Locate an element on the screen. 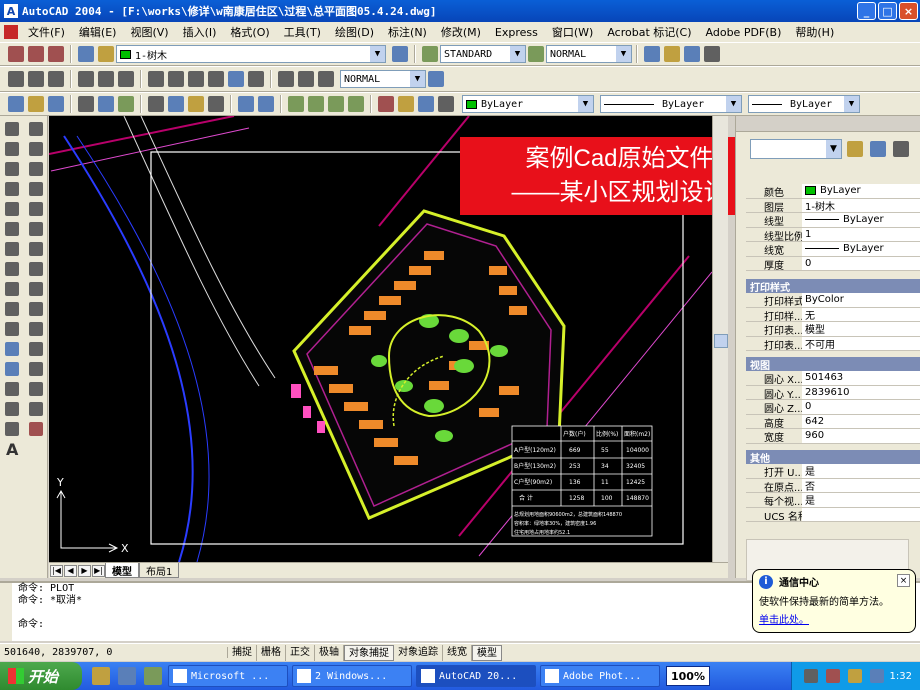  help-icon is located at coordinates (446, 104).